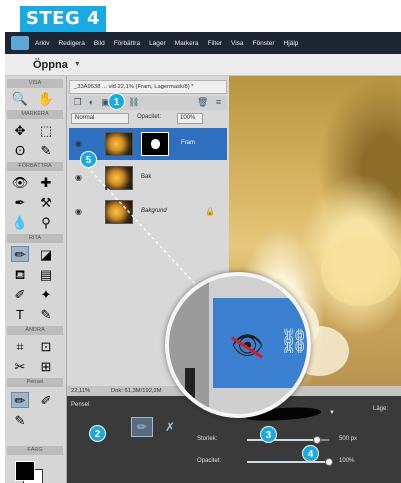  Describe the element at coordinates (97, 433) in the screenshot. I see `callout-2: 2` at that location.